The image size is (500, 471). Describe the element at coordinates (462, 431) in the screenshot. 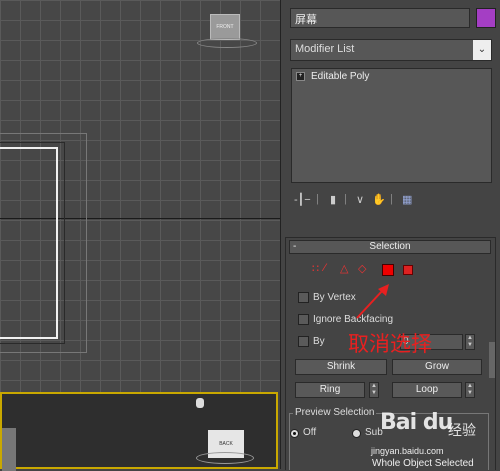

I see `watermark-text: 经验` at that location.